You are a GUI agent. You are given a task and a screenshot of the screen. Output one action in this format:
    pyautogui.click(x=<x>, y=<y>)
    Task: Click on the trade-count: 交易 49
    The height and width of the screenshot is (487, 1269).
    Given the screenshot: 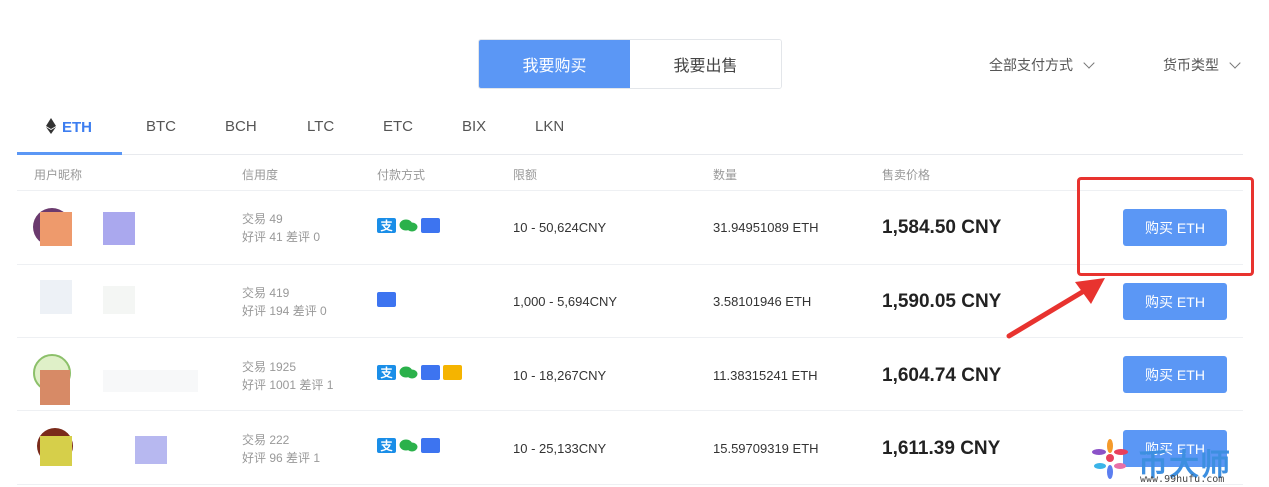 What is the action you would take?
    pyautogui.click(x=262, y=219)
    